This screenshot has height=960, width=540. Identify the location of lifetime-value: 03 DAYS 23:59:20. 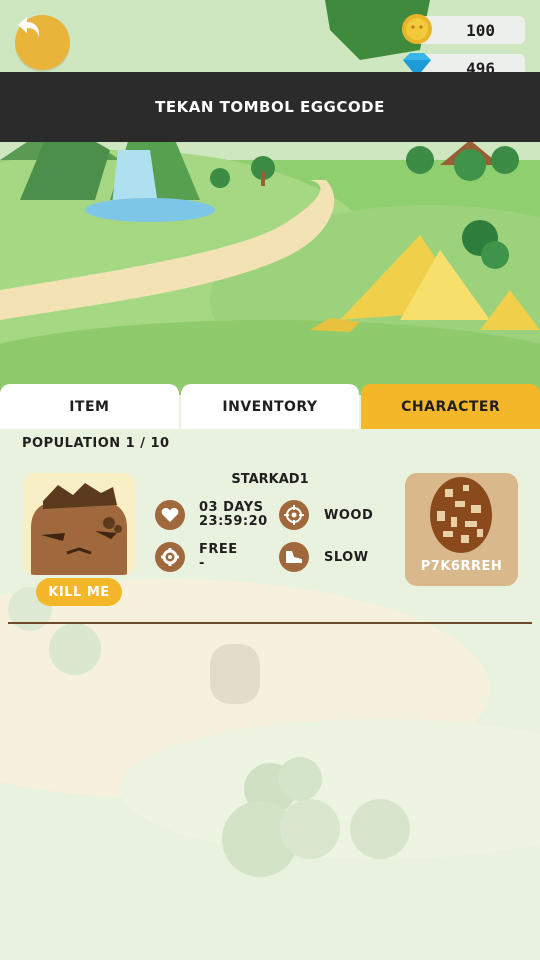
(233, 515).